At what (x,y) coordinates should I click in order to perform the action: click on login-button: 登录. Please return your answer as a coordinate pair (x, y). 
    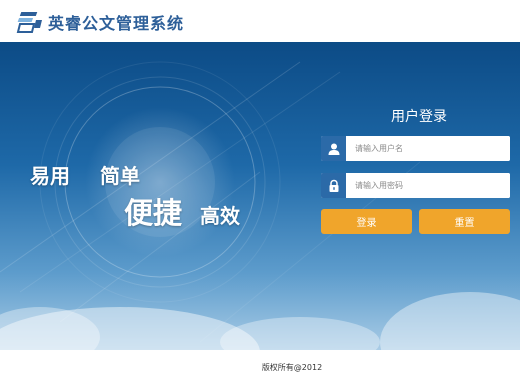
    Looking at the image, I should click on (366, 221).